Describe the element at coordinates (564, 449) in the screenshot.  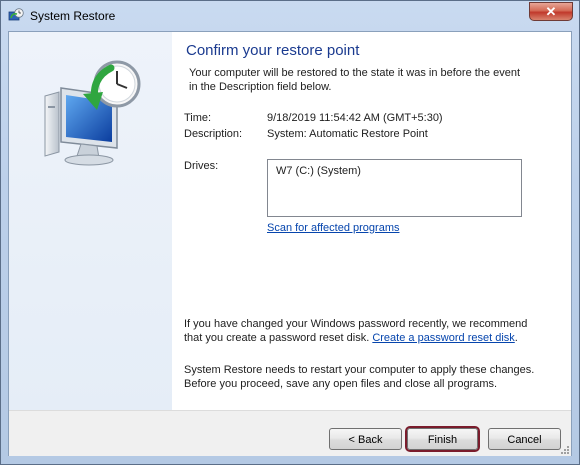
I see `resize-grip-icon` at that location.